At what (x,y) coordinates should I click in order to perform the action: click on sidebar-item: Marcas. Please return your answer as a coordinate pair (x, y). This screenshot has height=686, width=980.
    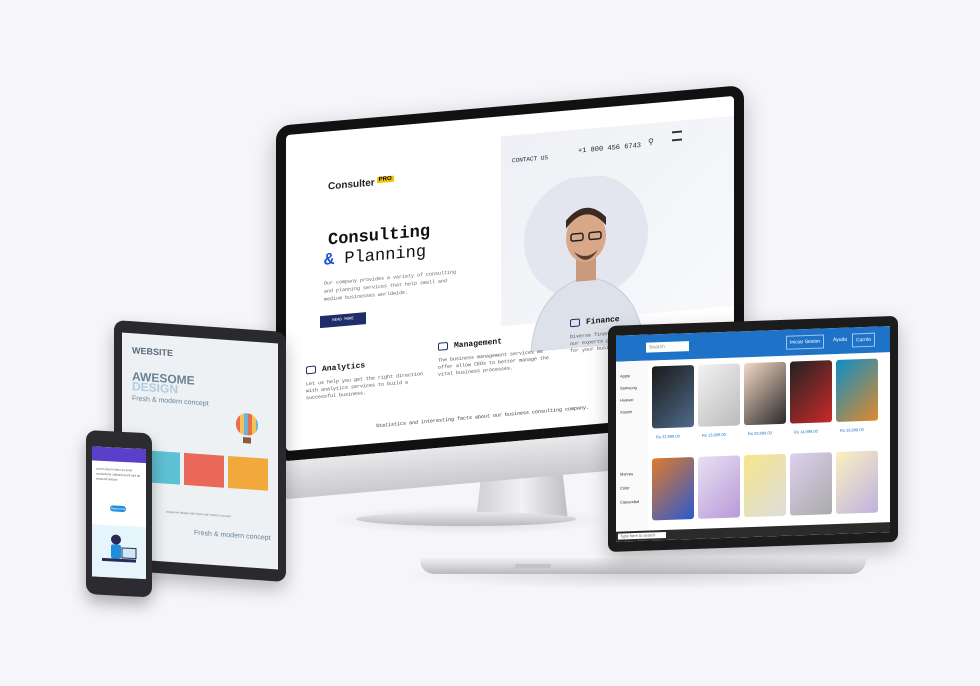
    Looking at the image, I should click on (626, 473).